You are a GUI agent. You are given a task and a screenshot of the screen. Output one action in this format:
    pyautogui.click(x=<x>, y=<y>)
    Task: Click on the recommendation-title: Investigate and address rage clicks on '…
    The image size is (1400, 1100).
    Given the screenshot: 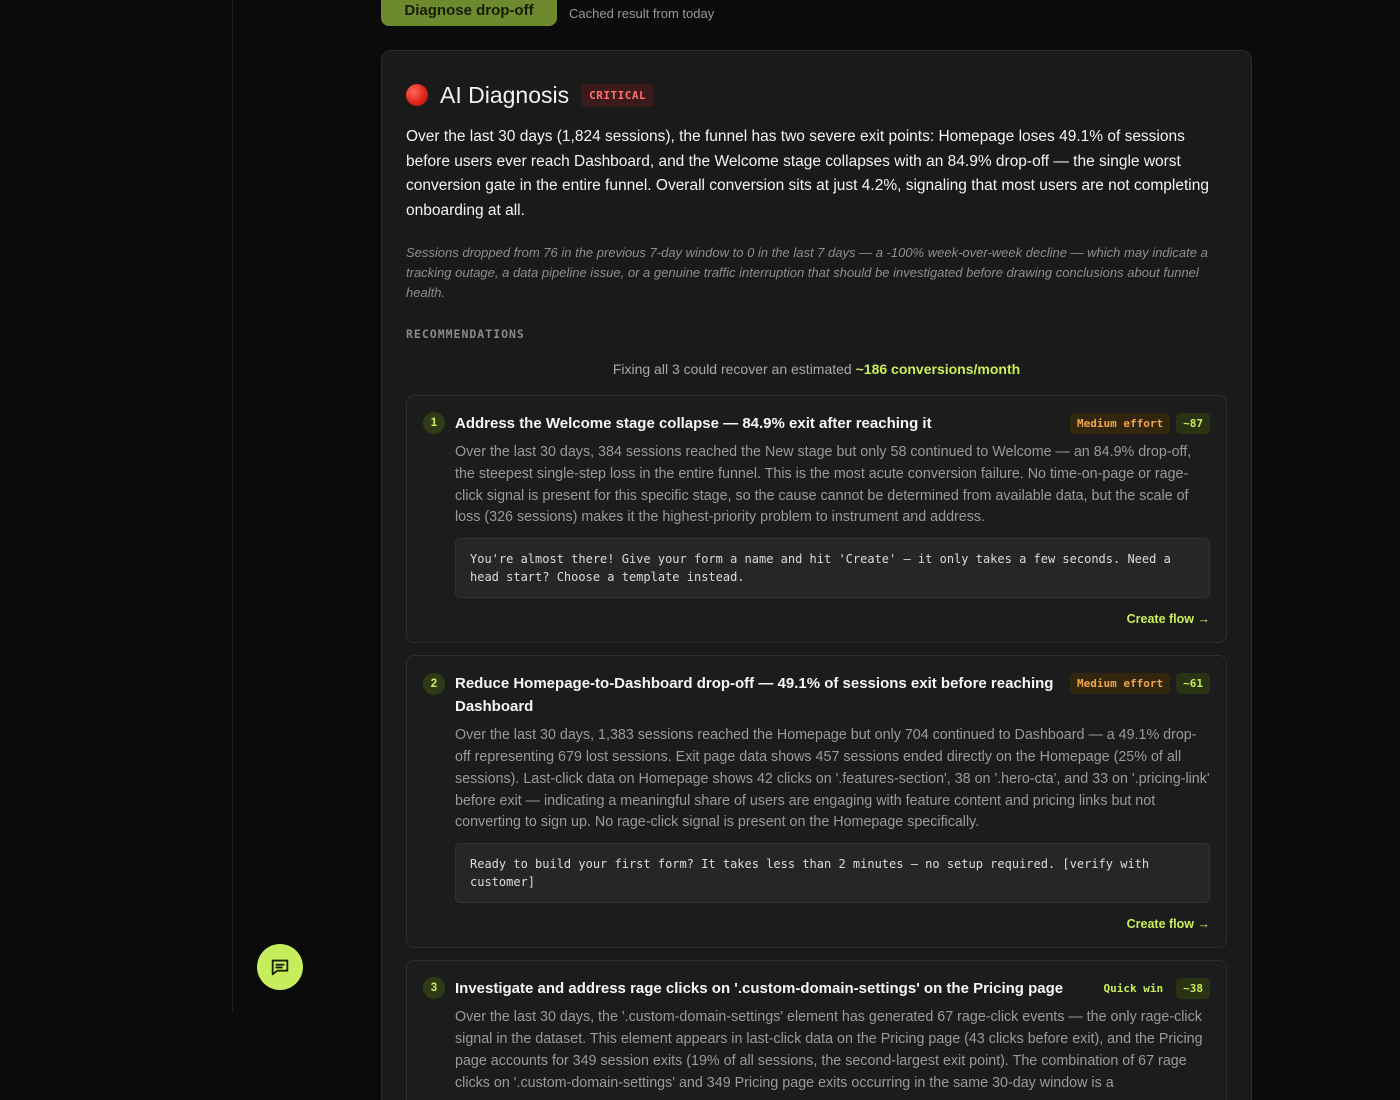 What is the action you would take?
    pyautogui.click(x=759, y=989)
    